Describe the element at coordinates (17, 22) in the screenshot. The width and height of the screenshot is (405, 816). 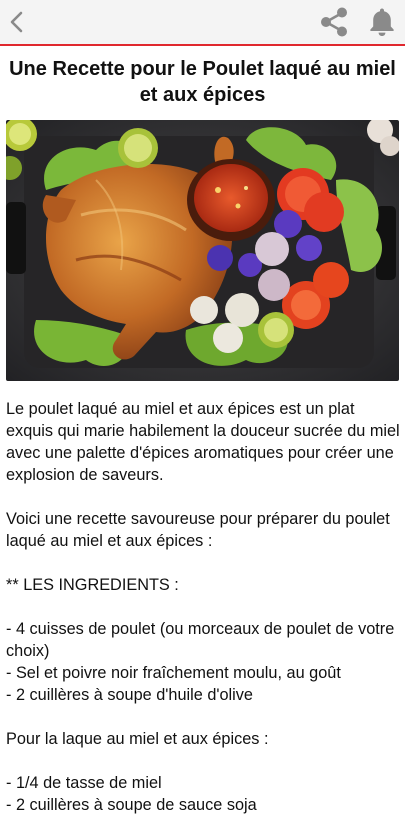
I see `chevron-left-icon` at that location.